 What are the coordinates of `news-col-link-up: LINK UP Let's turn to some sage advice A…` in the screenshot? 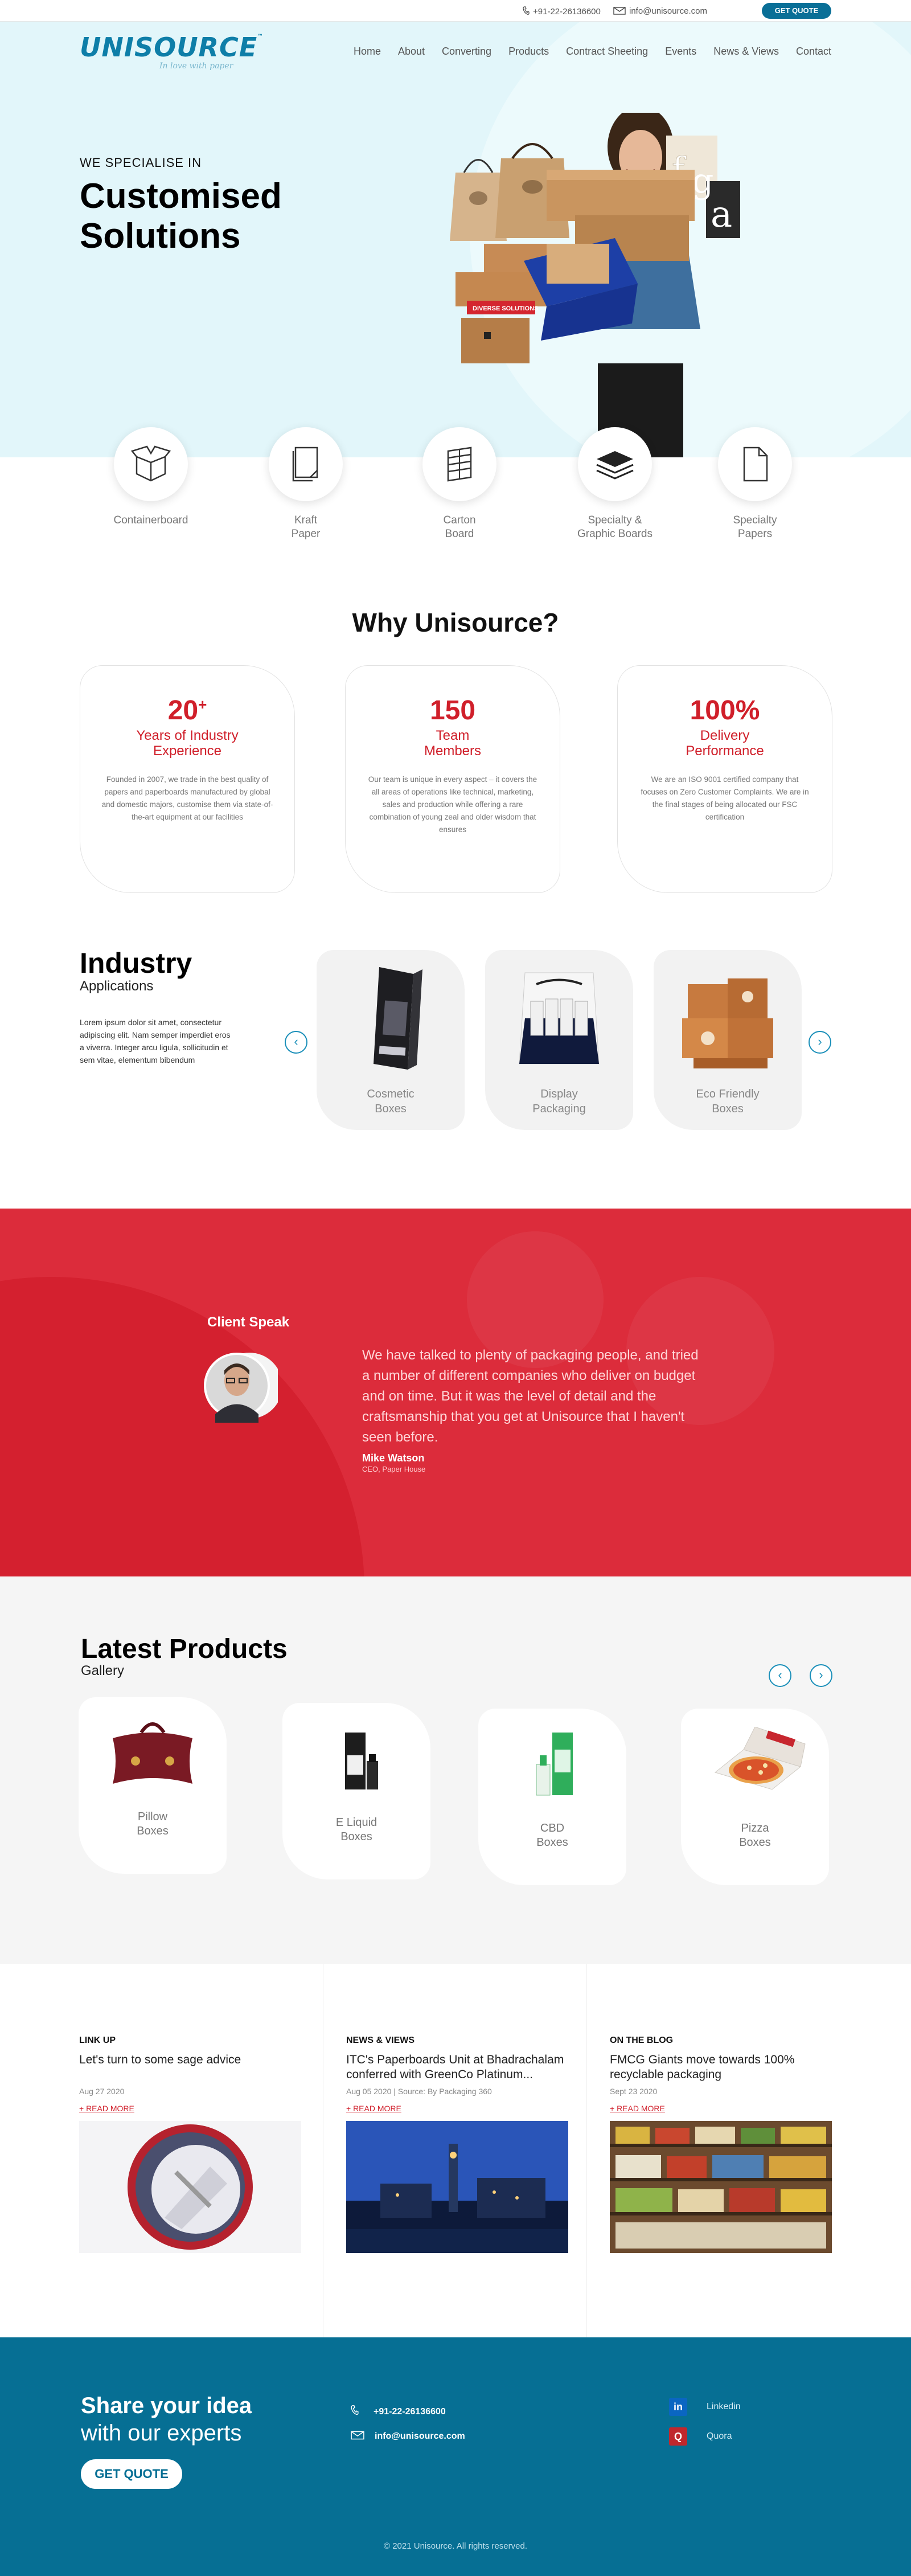 It's located at (191, 2150).